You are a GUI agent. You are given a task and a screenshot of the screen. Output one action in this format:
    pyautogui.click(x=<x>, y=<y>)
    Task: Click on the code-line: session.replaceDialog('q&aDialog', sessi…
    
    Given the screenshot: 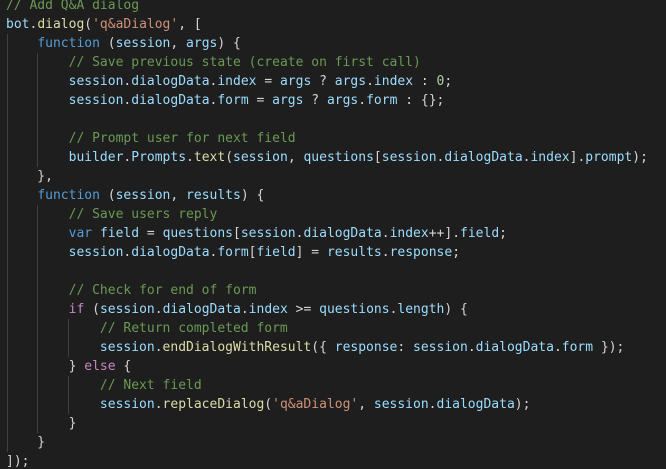 What is the action you would take?
    pyautogui.click(x=268, y=404)
    